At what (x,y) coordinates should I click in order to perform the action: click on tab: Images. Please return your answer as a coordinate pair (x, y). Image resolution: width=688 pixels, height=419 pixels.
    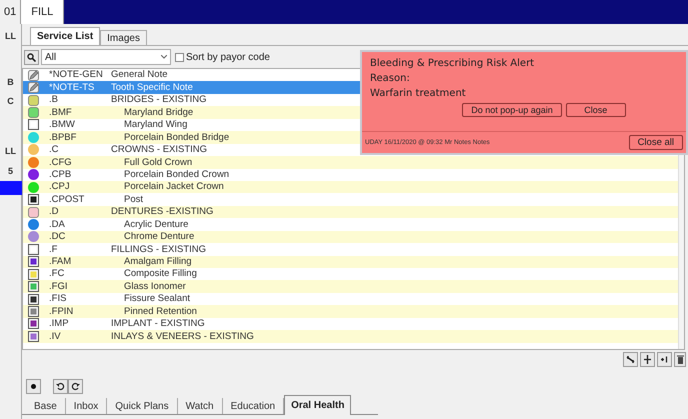
    Looking at the image, I should click on (123, 37).